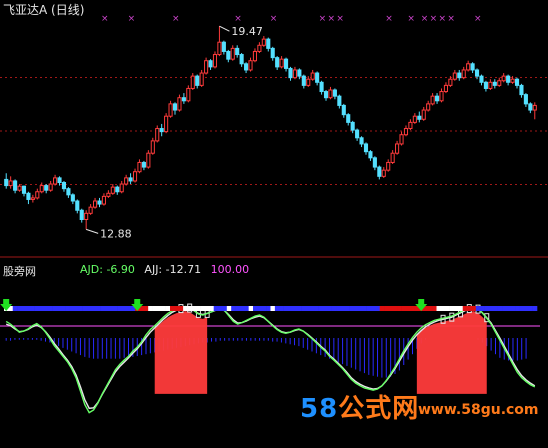 This screenshot has width=548, height=448. What do you see at coordinates (116, 233) in the screenshot?
I see `low-label: 12.88` at bounding box center [116, 233].